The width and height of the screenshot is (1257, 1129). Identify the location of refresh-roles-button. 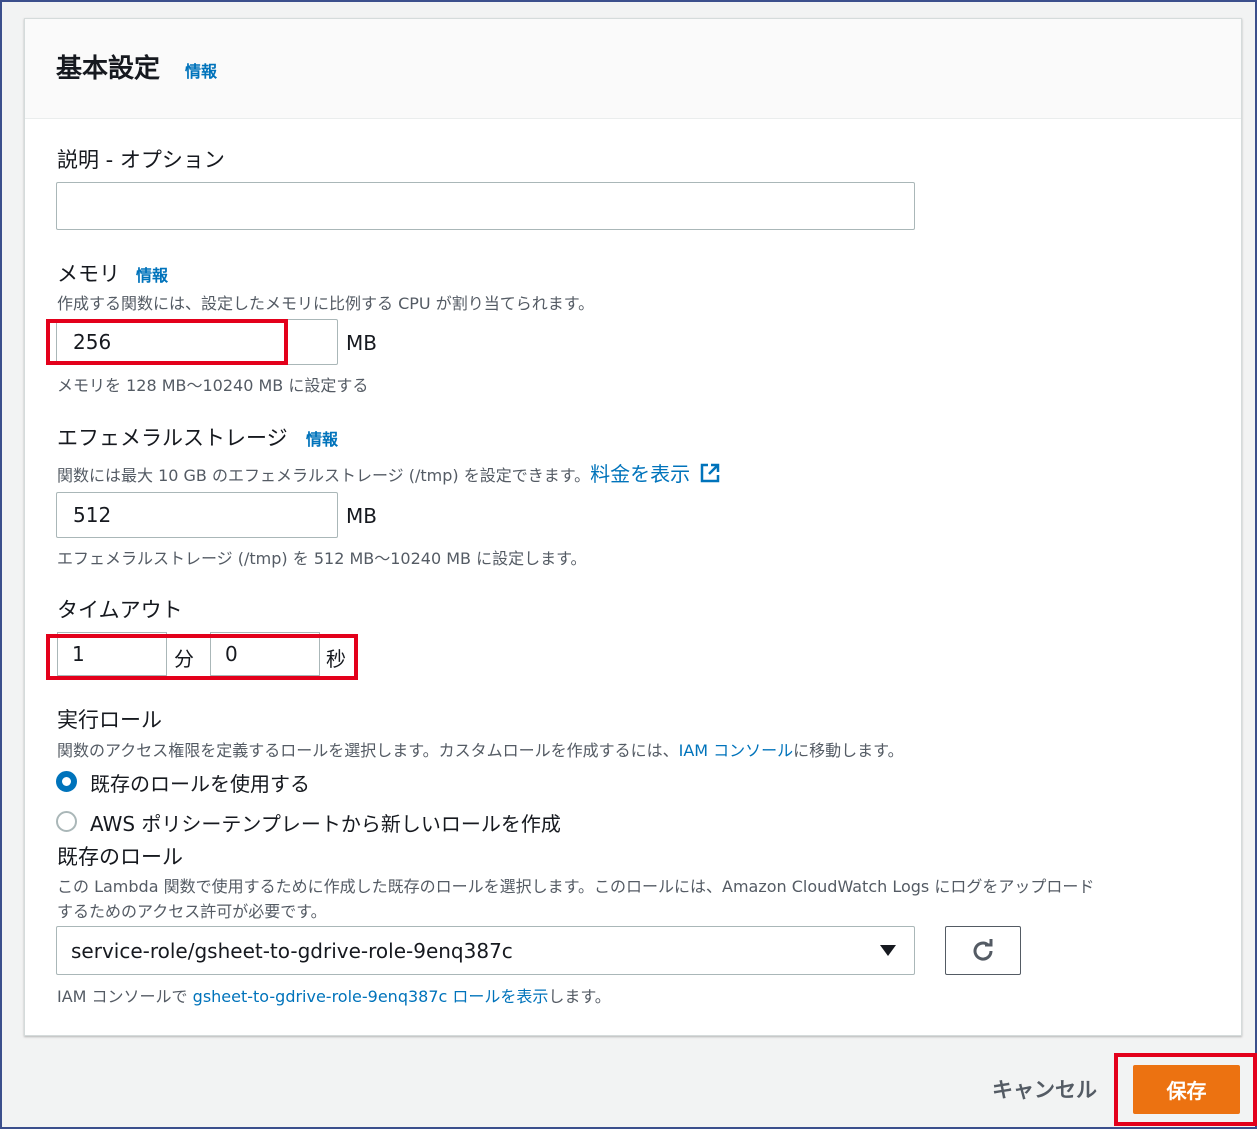
(983, 950).